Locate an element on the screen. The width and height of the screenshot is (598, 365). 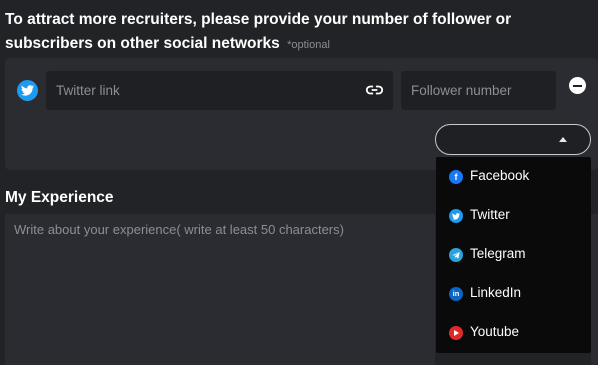
remove-social-button is located at coordinates (577, 85).